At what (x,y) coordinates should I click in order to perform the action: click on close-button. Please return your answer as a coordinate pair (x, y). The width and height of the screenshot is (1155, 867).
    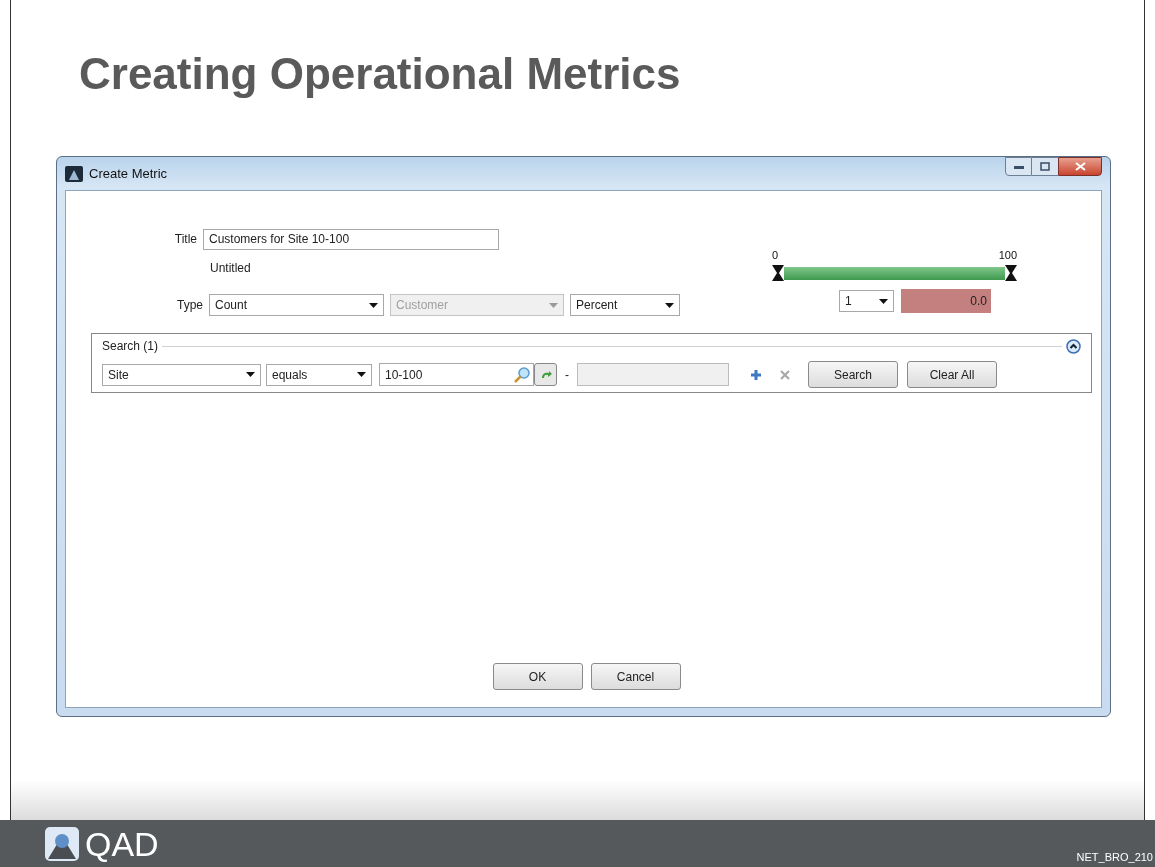
    Looking at the image, I should click on (1080, 166).